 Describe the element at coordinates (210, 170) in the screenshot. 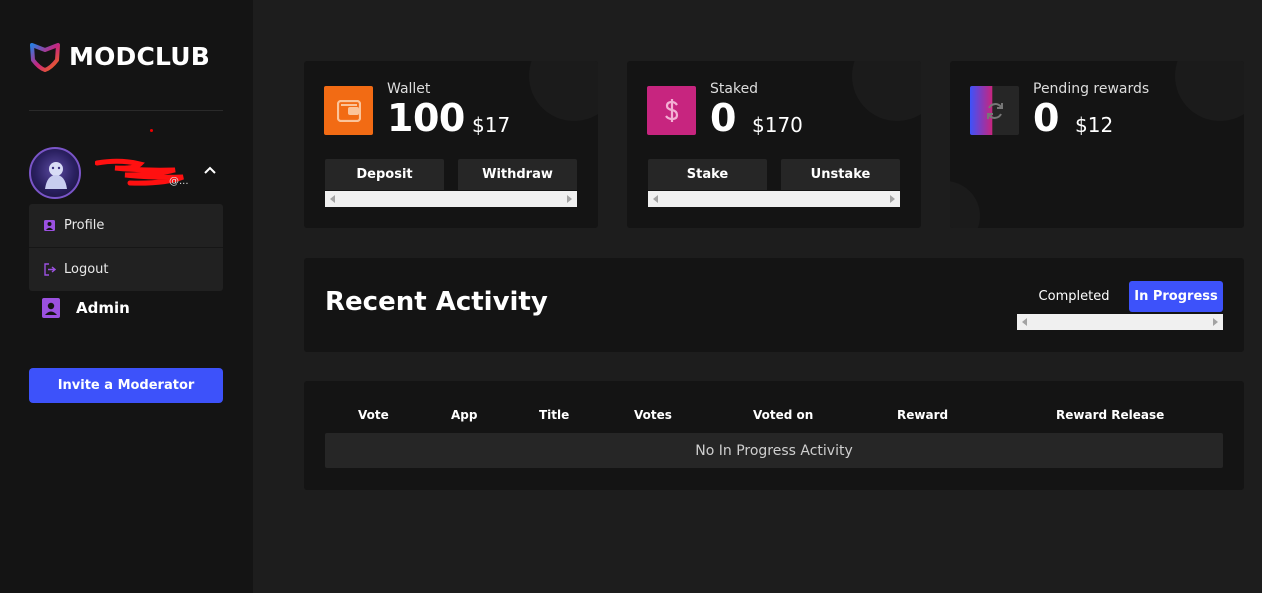

I see `chevron-up-icon` at that location.